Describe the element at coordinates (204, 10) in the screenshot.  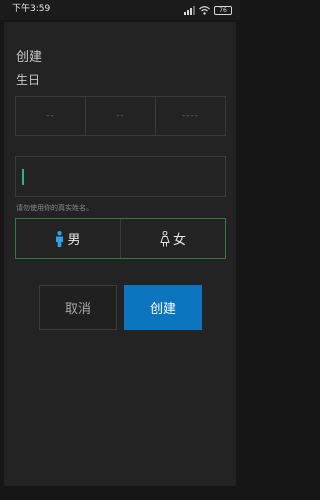
I see `wifi-icon` at that location.